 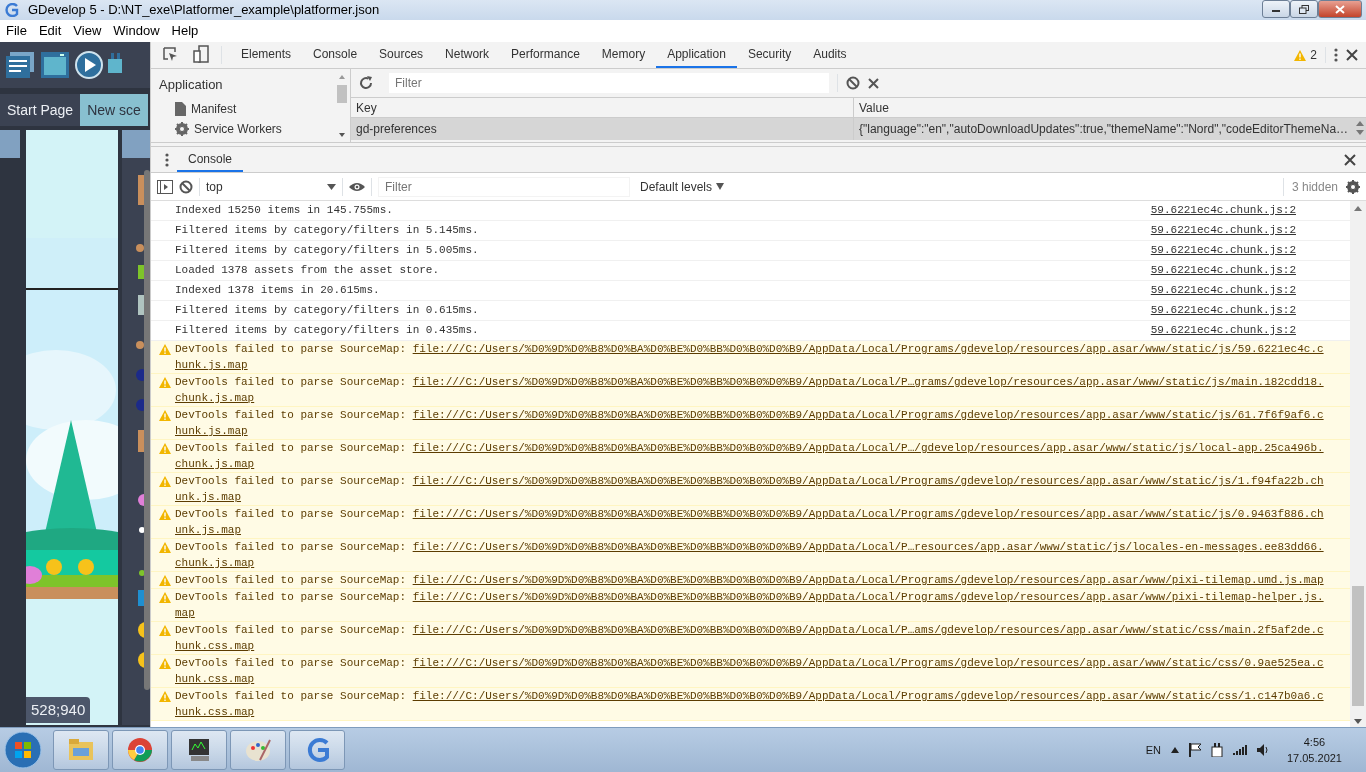 What do you see at coordinates (327, 330) in the screenshot?
I see `log-message: Filtered items by category/filters in 0.435ms.` at bounding box center [327, 330].